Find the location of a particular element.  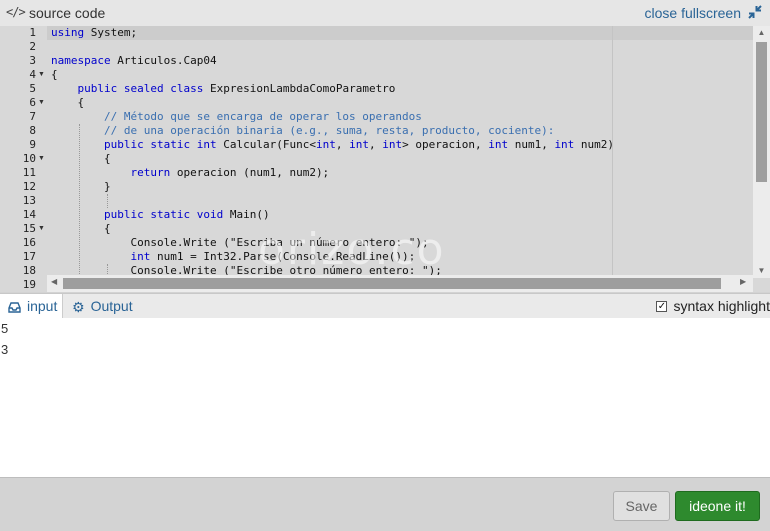

compress-icon is located at coordinates (755, 12).